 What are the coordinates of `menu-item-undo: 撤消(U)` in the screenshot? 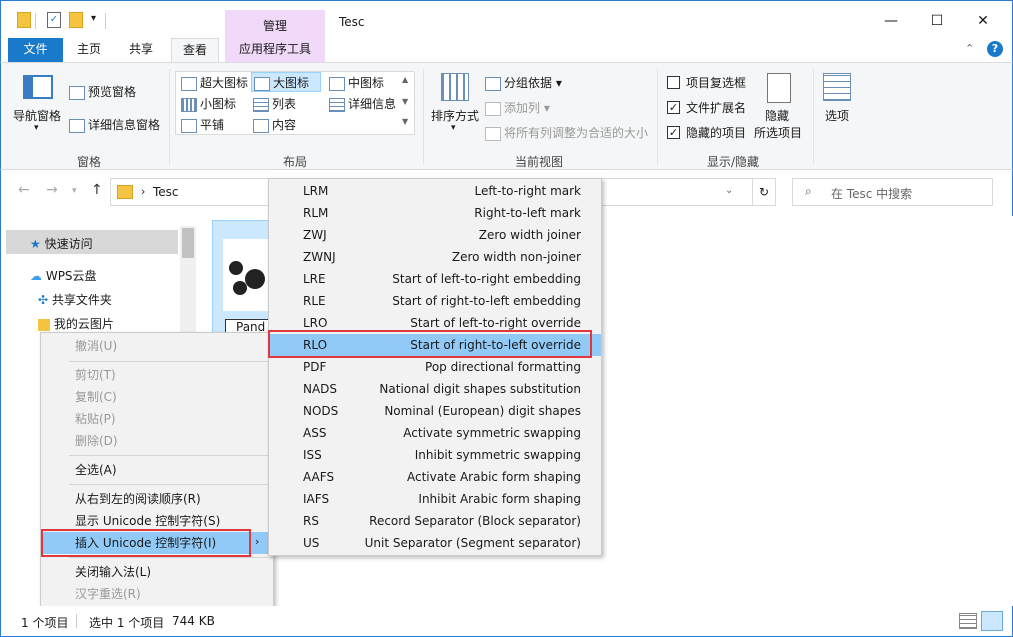 It's located at (157, 346).